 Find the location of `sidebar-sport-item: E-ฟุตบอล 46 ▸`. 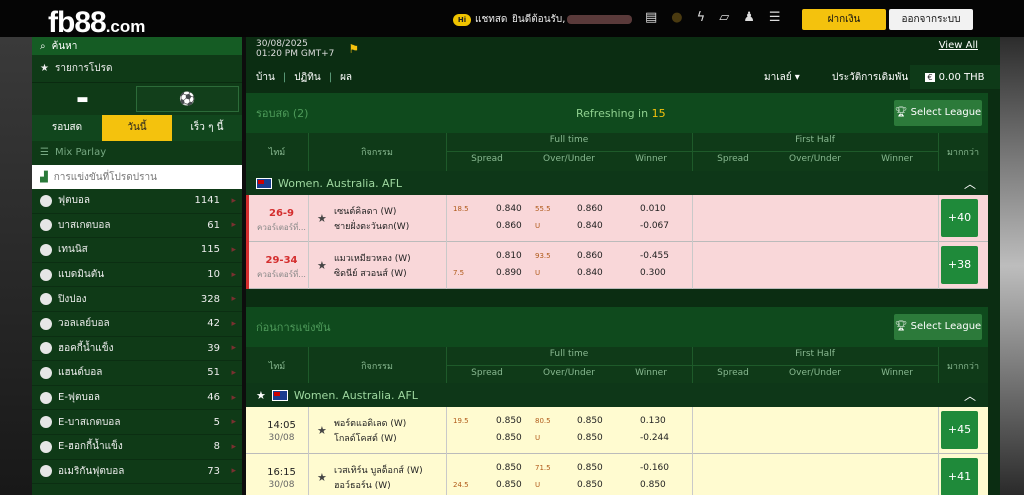

sidebar-sport-item: E-ฟุตบอล 46 ▸ is located at coordinates (137, 398).